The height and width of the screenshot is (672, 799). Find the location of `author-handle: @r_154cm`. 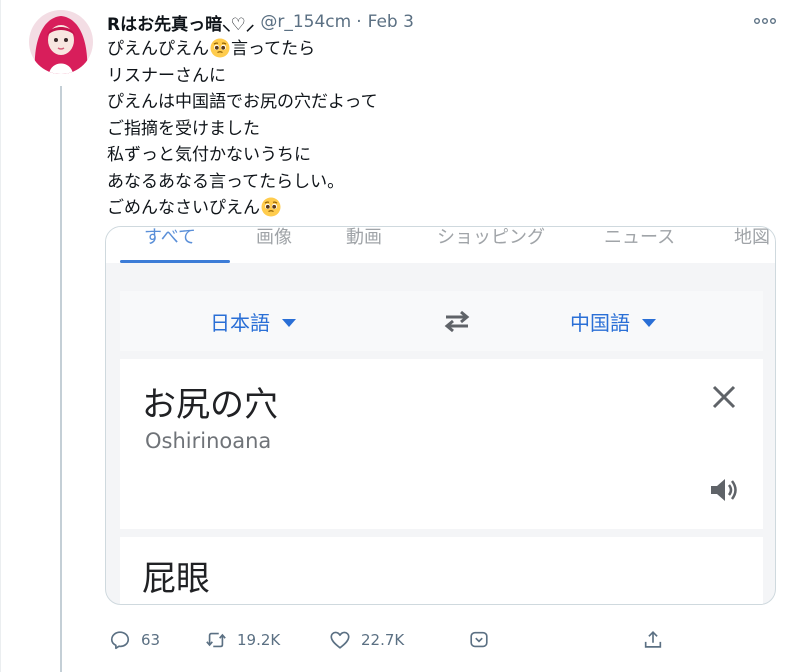

author-handle: @r_154cm is located at coordinates (305, 22).